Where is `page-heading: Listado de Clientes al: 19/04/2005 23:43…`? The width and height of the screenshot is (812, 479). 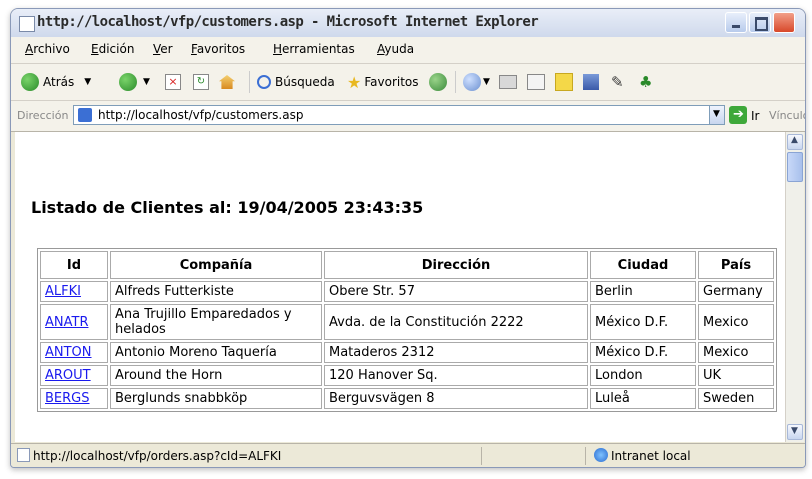
page-heading: Listado de Clientes al: 19/04/2005 23:43… is located at coordinates (227, 207).